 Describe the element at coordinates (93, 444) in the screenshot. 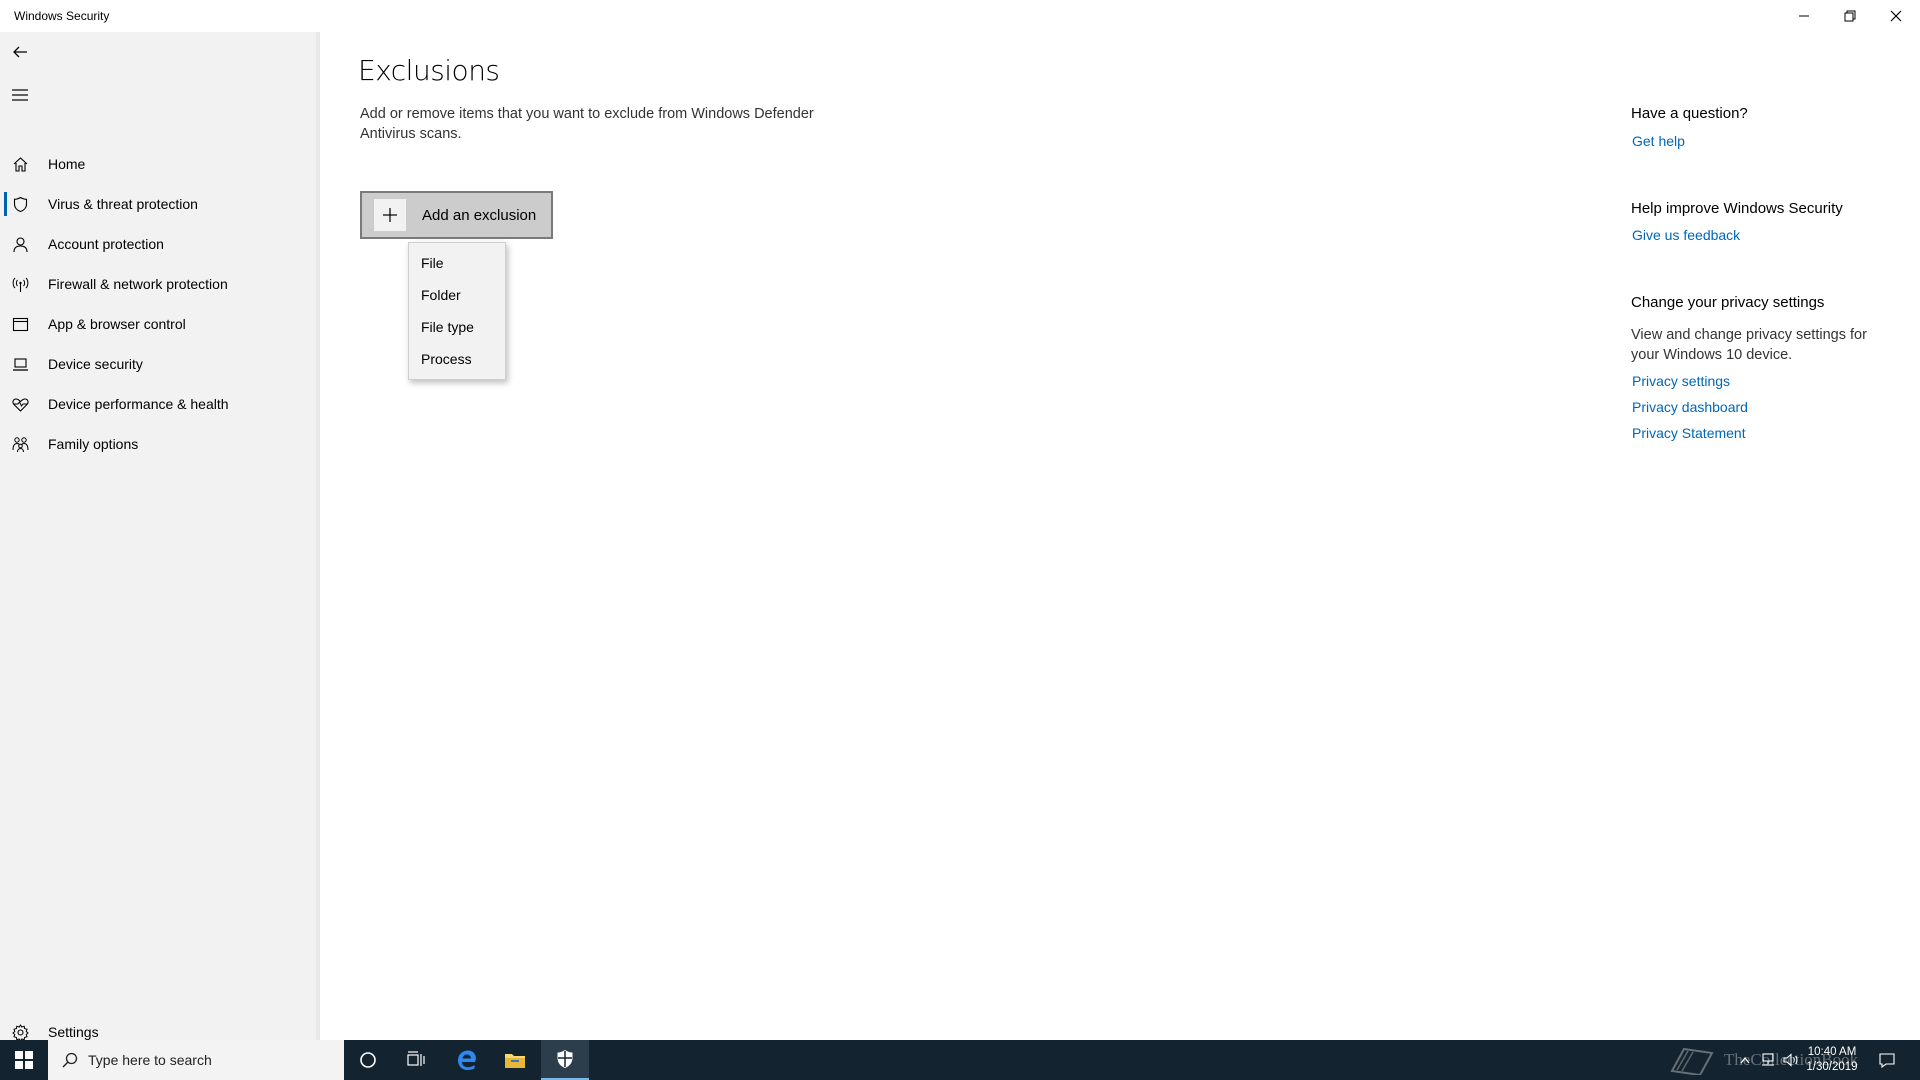

I see `sidebar-item-label: Family options` at that location.